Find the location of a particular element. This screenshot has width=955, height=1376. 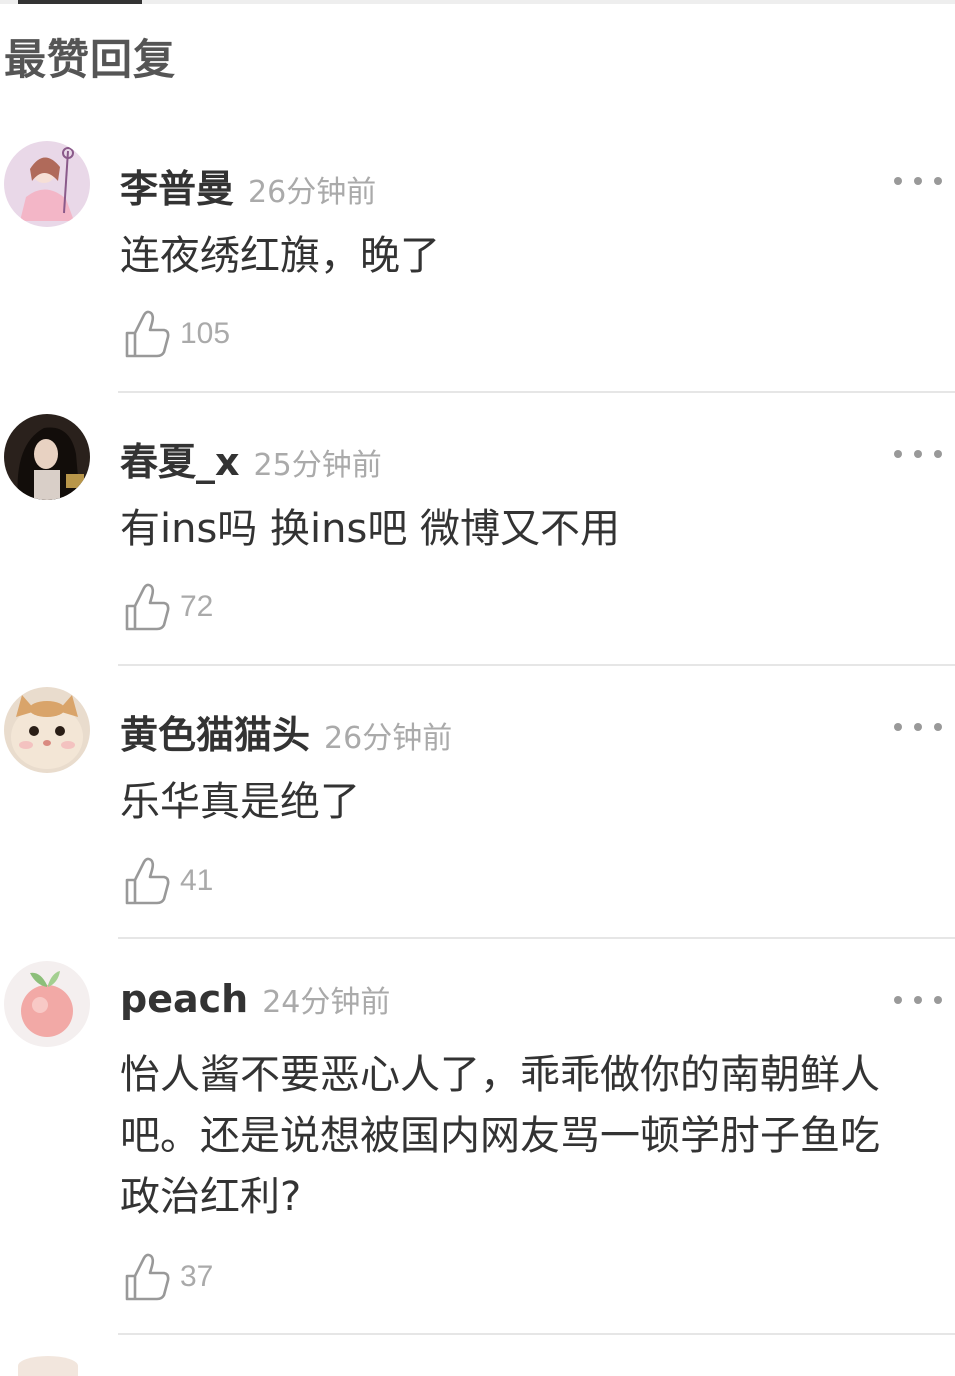

username-text: peach is located at coordinates (184, 999).